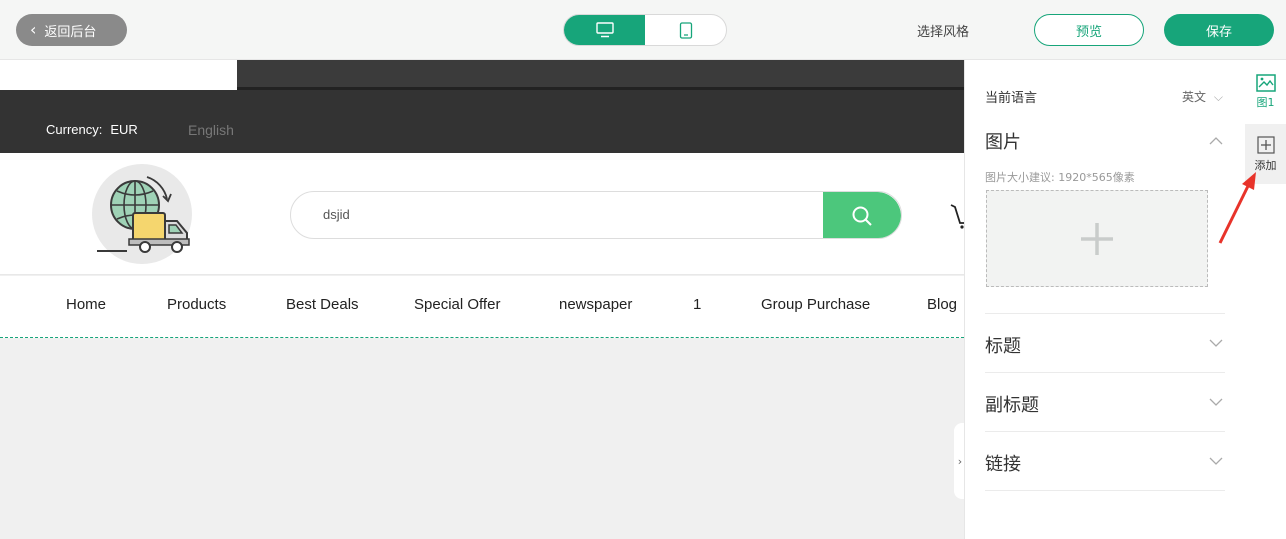 This screenshot has height=539, width=1286. I want to click on menu-item-home: Home, so click(86, 304).